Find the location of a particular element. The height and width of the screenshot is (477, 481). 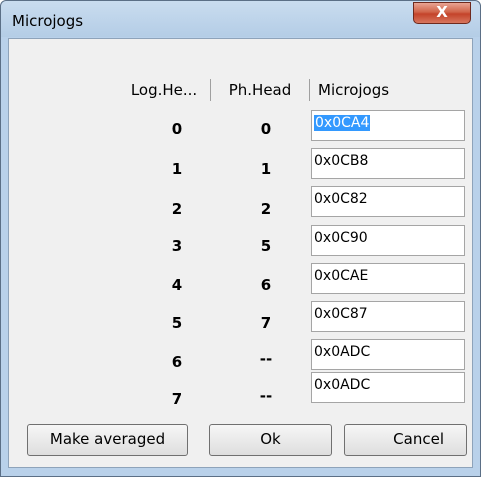

log-head-cell: 0 is located at coordinates (177, 129).